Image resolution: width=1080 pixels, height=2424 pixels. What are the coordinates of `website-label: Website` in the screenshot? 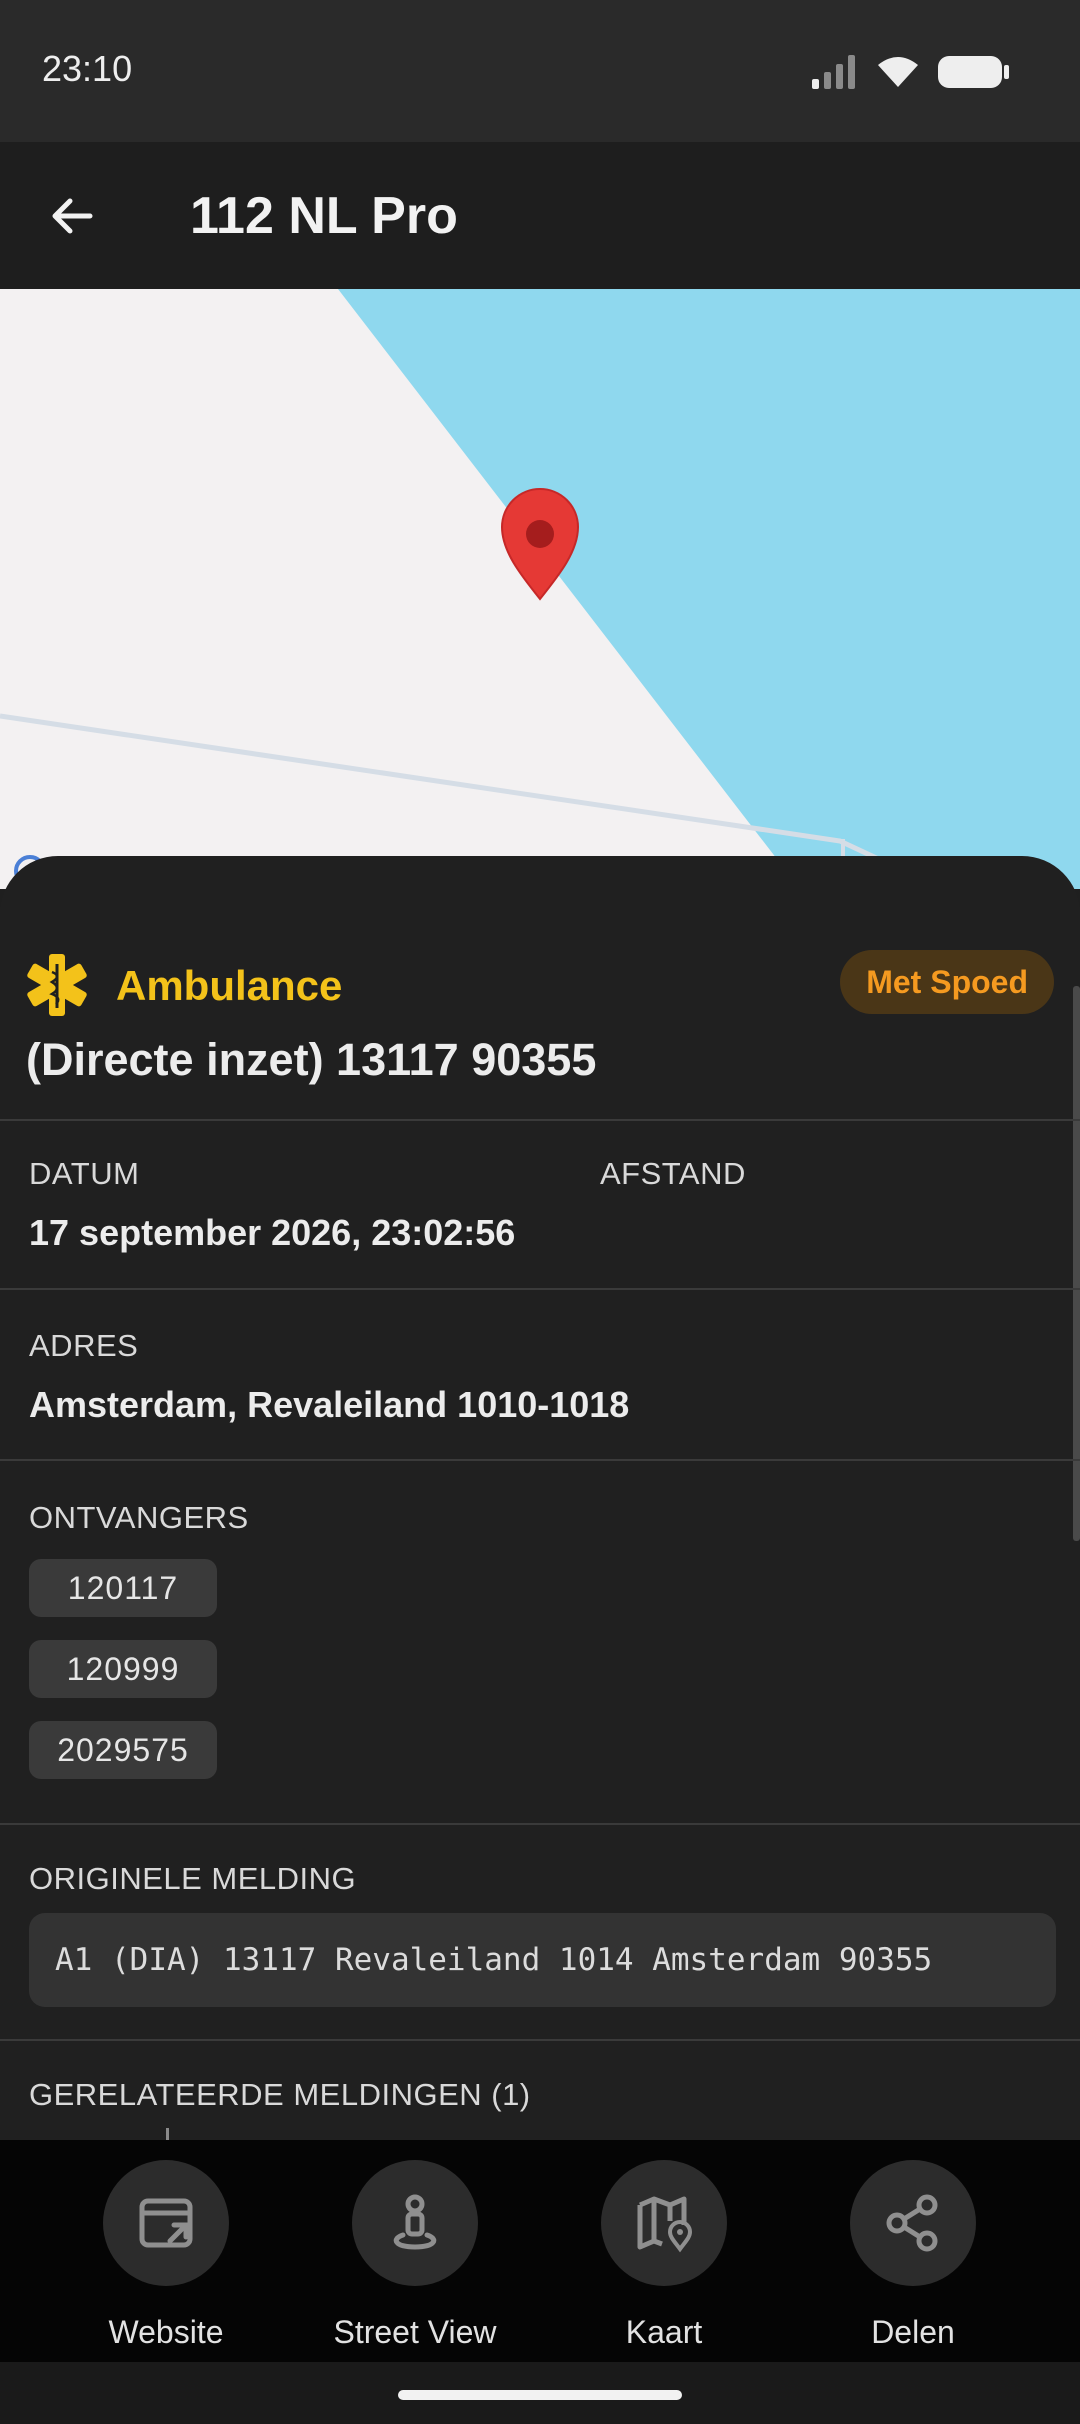 It's located at (166, 2332).